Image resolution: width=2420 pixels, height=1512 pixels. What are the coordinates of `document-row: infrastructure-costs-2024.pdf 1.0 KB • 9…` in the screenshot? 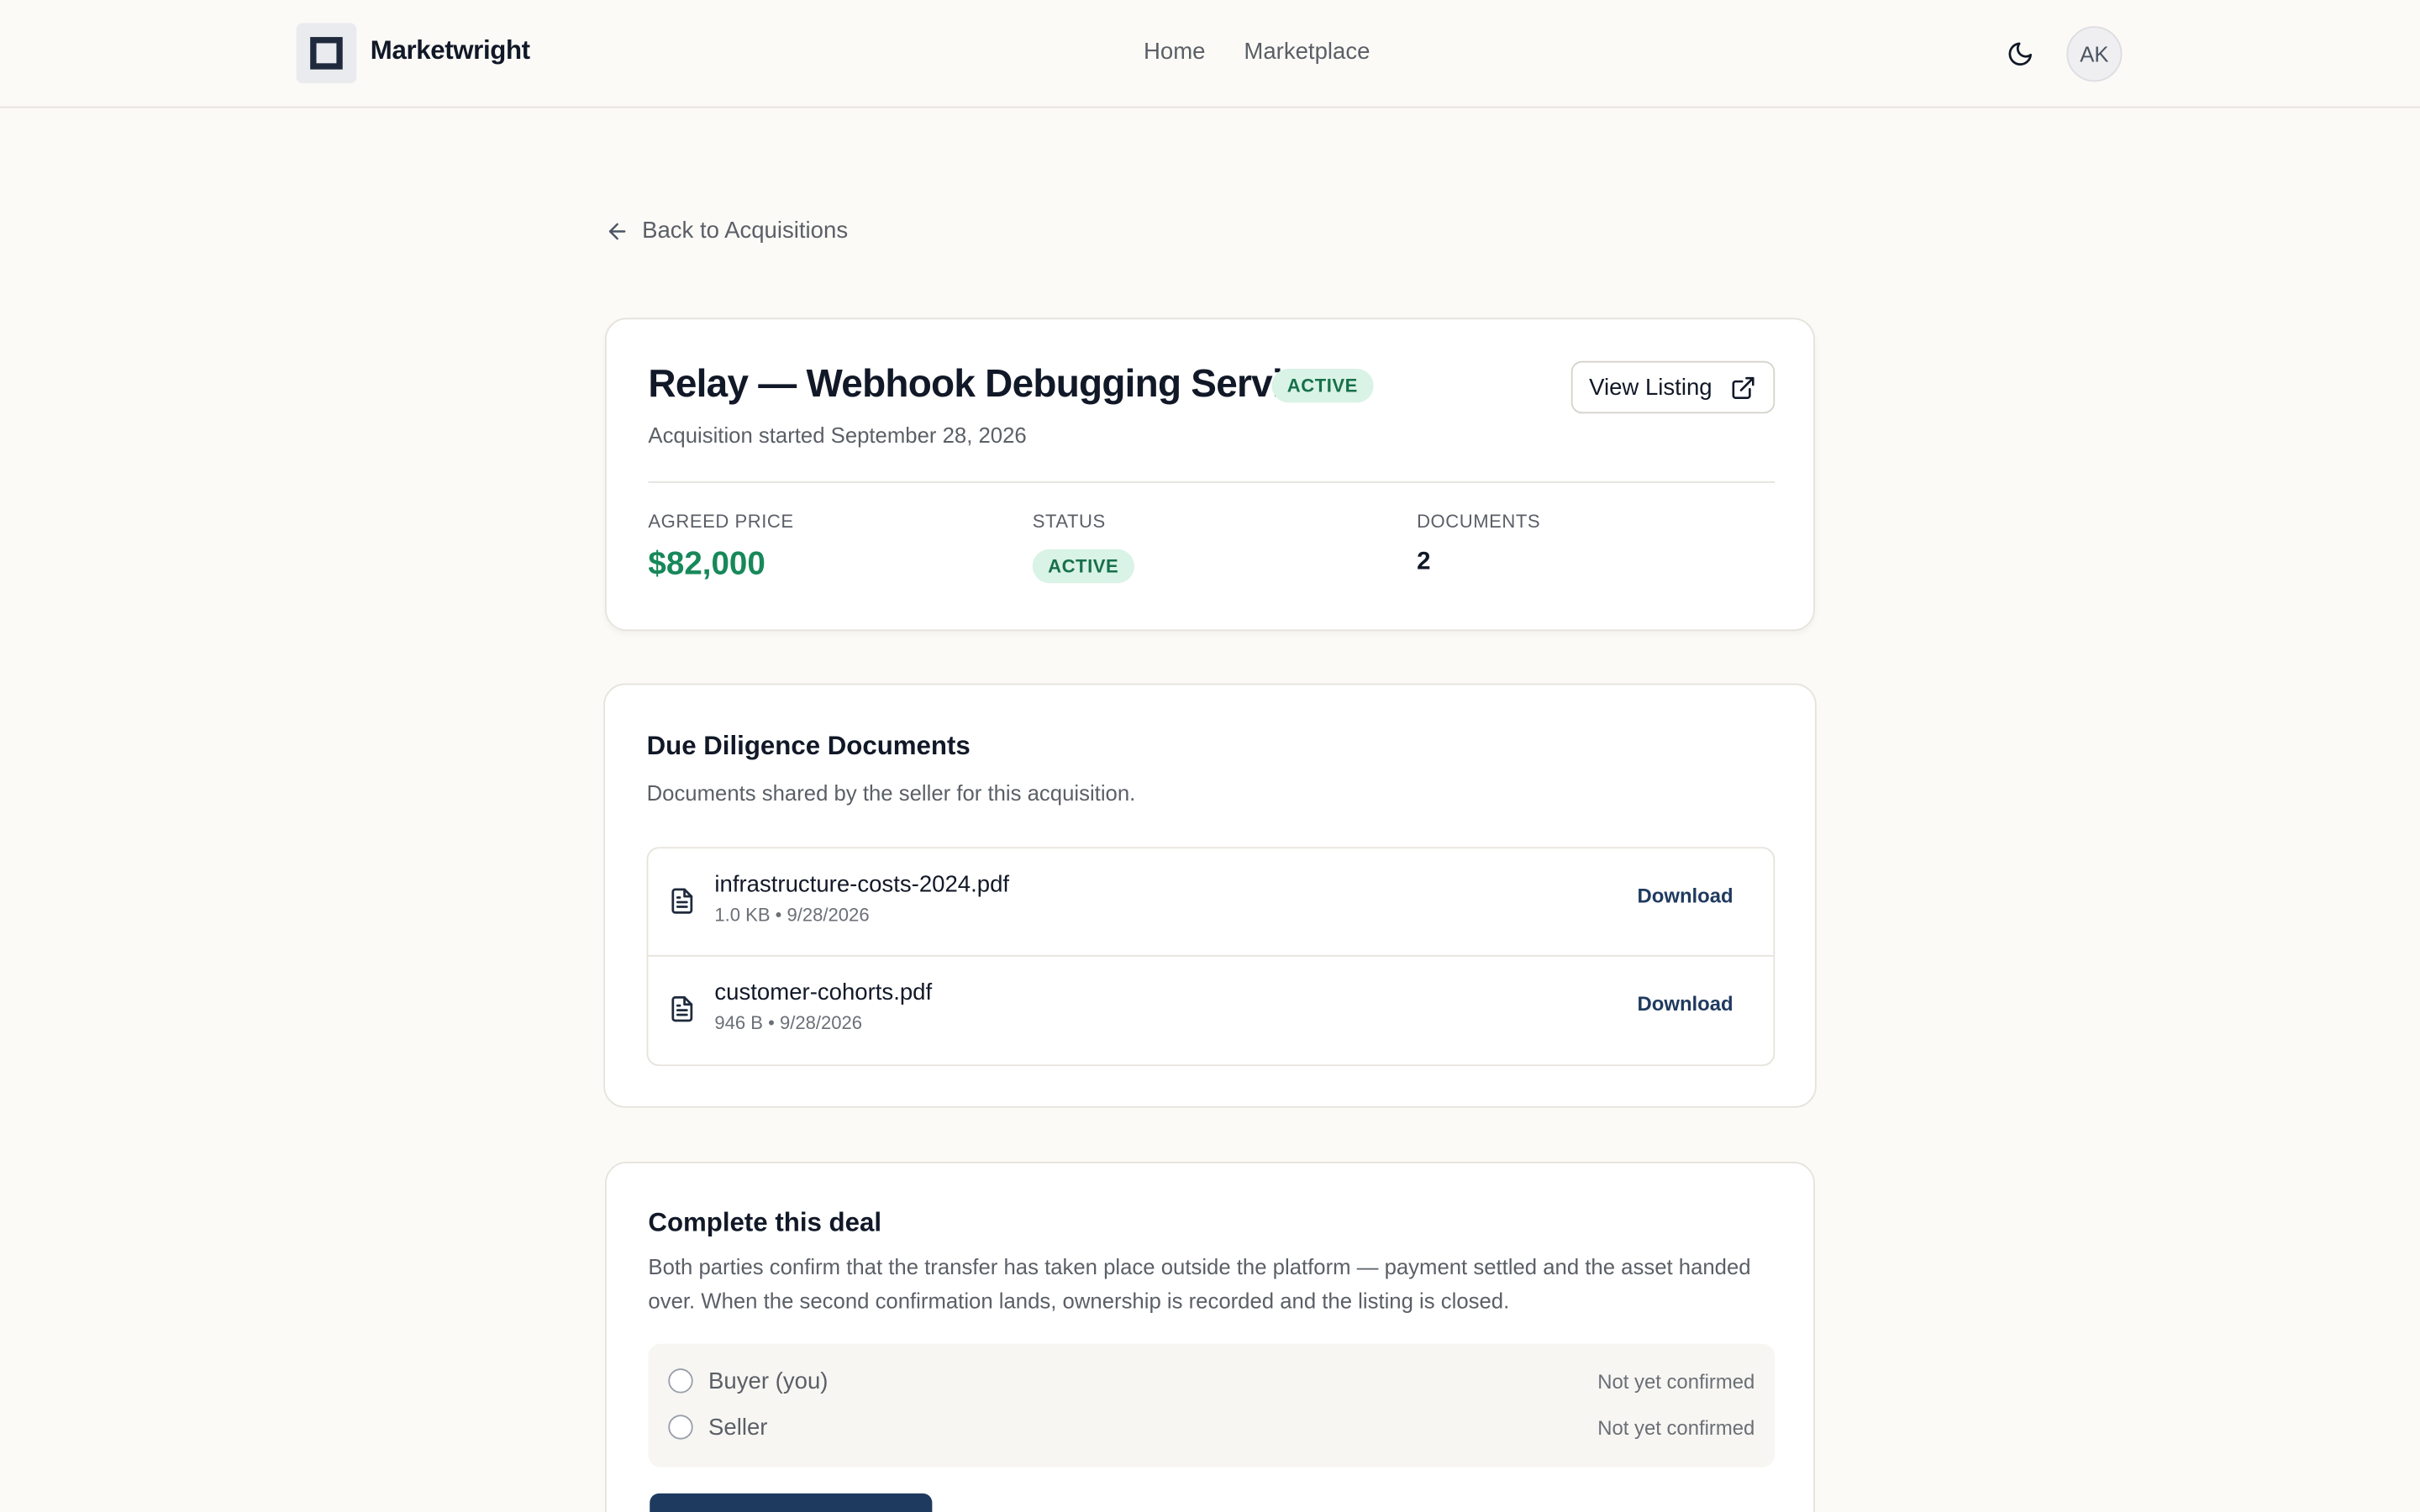 It's located at (1211, 902).